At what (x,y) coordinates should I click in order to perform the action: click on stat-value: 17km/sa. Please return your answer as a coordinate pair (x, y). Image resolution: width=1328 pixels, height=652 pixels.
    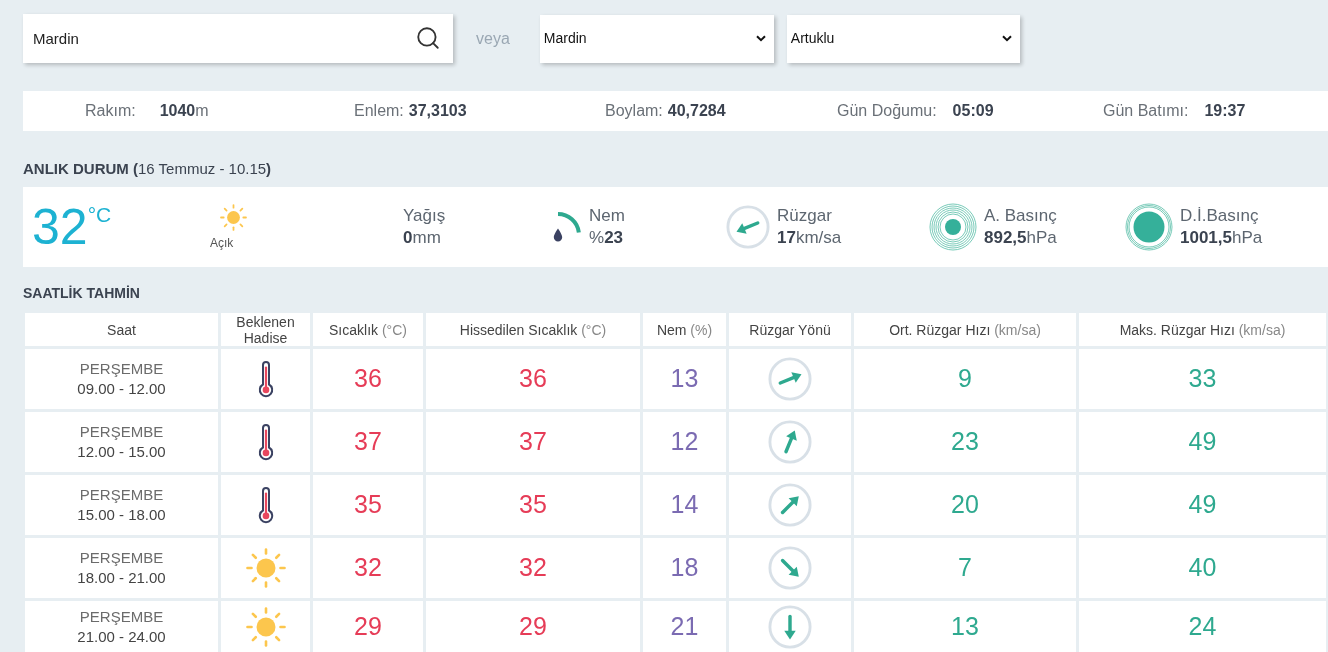
    Looking at the image, I should click on (809, 238).